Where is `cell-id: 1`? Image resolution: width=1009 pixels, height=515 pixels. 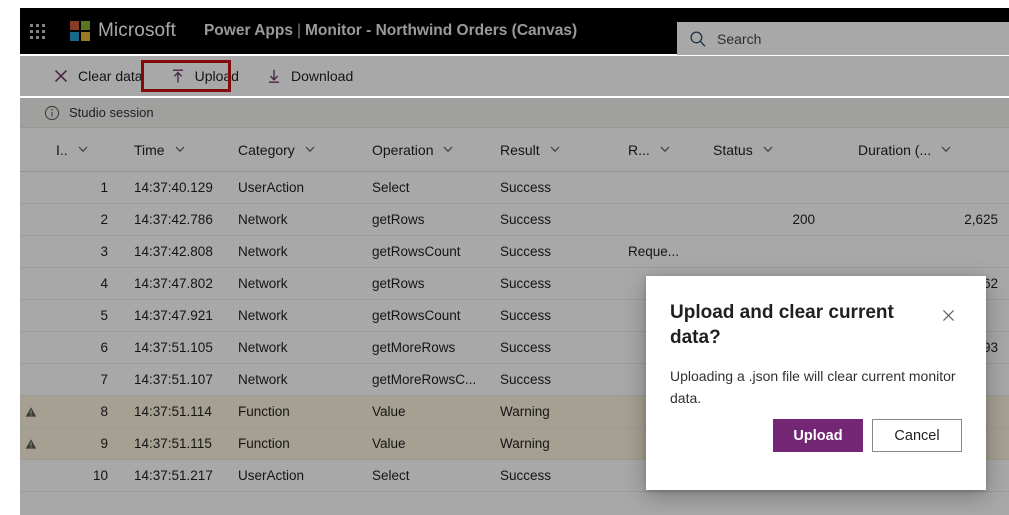
cell-id: 1 is located at coordinates (104, 187).